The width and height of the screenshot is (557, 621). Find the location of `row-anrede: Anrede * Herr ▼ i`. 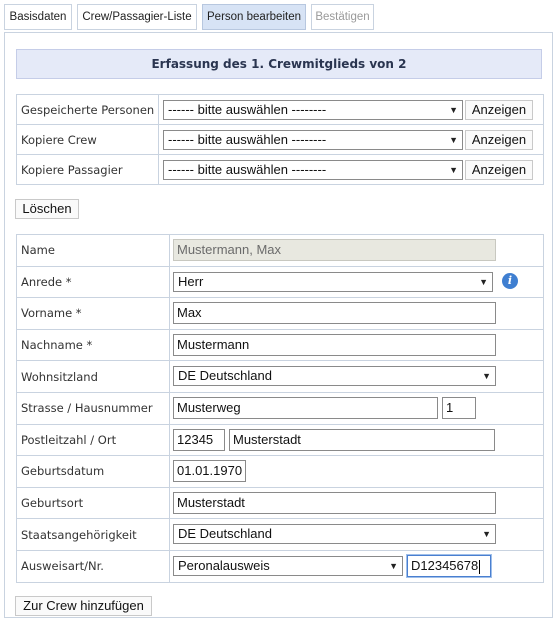

row-anrede: Anrede * Herr ▼ i is located at coordinates (280, 282).